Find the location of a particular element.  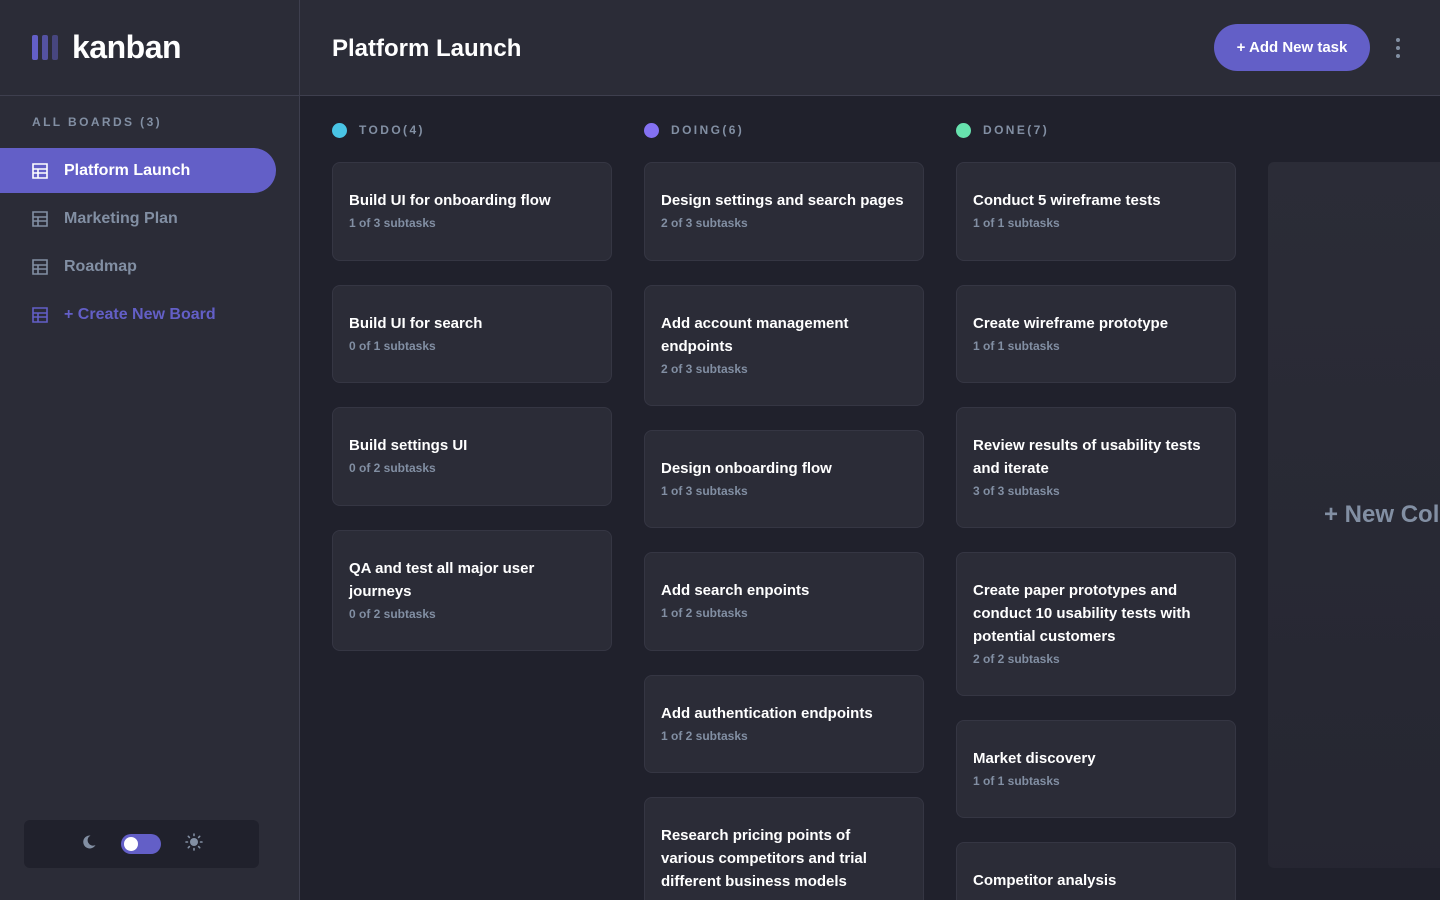

create-new-board-label: + Create New Board is located at coordinates (140, 314).